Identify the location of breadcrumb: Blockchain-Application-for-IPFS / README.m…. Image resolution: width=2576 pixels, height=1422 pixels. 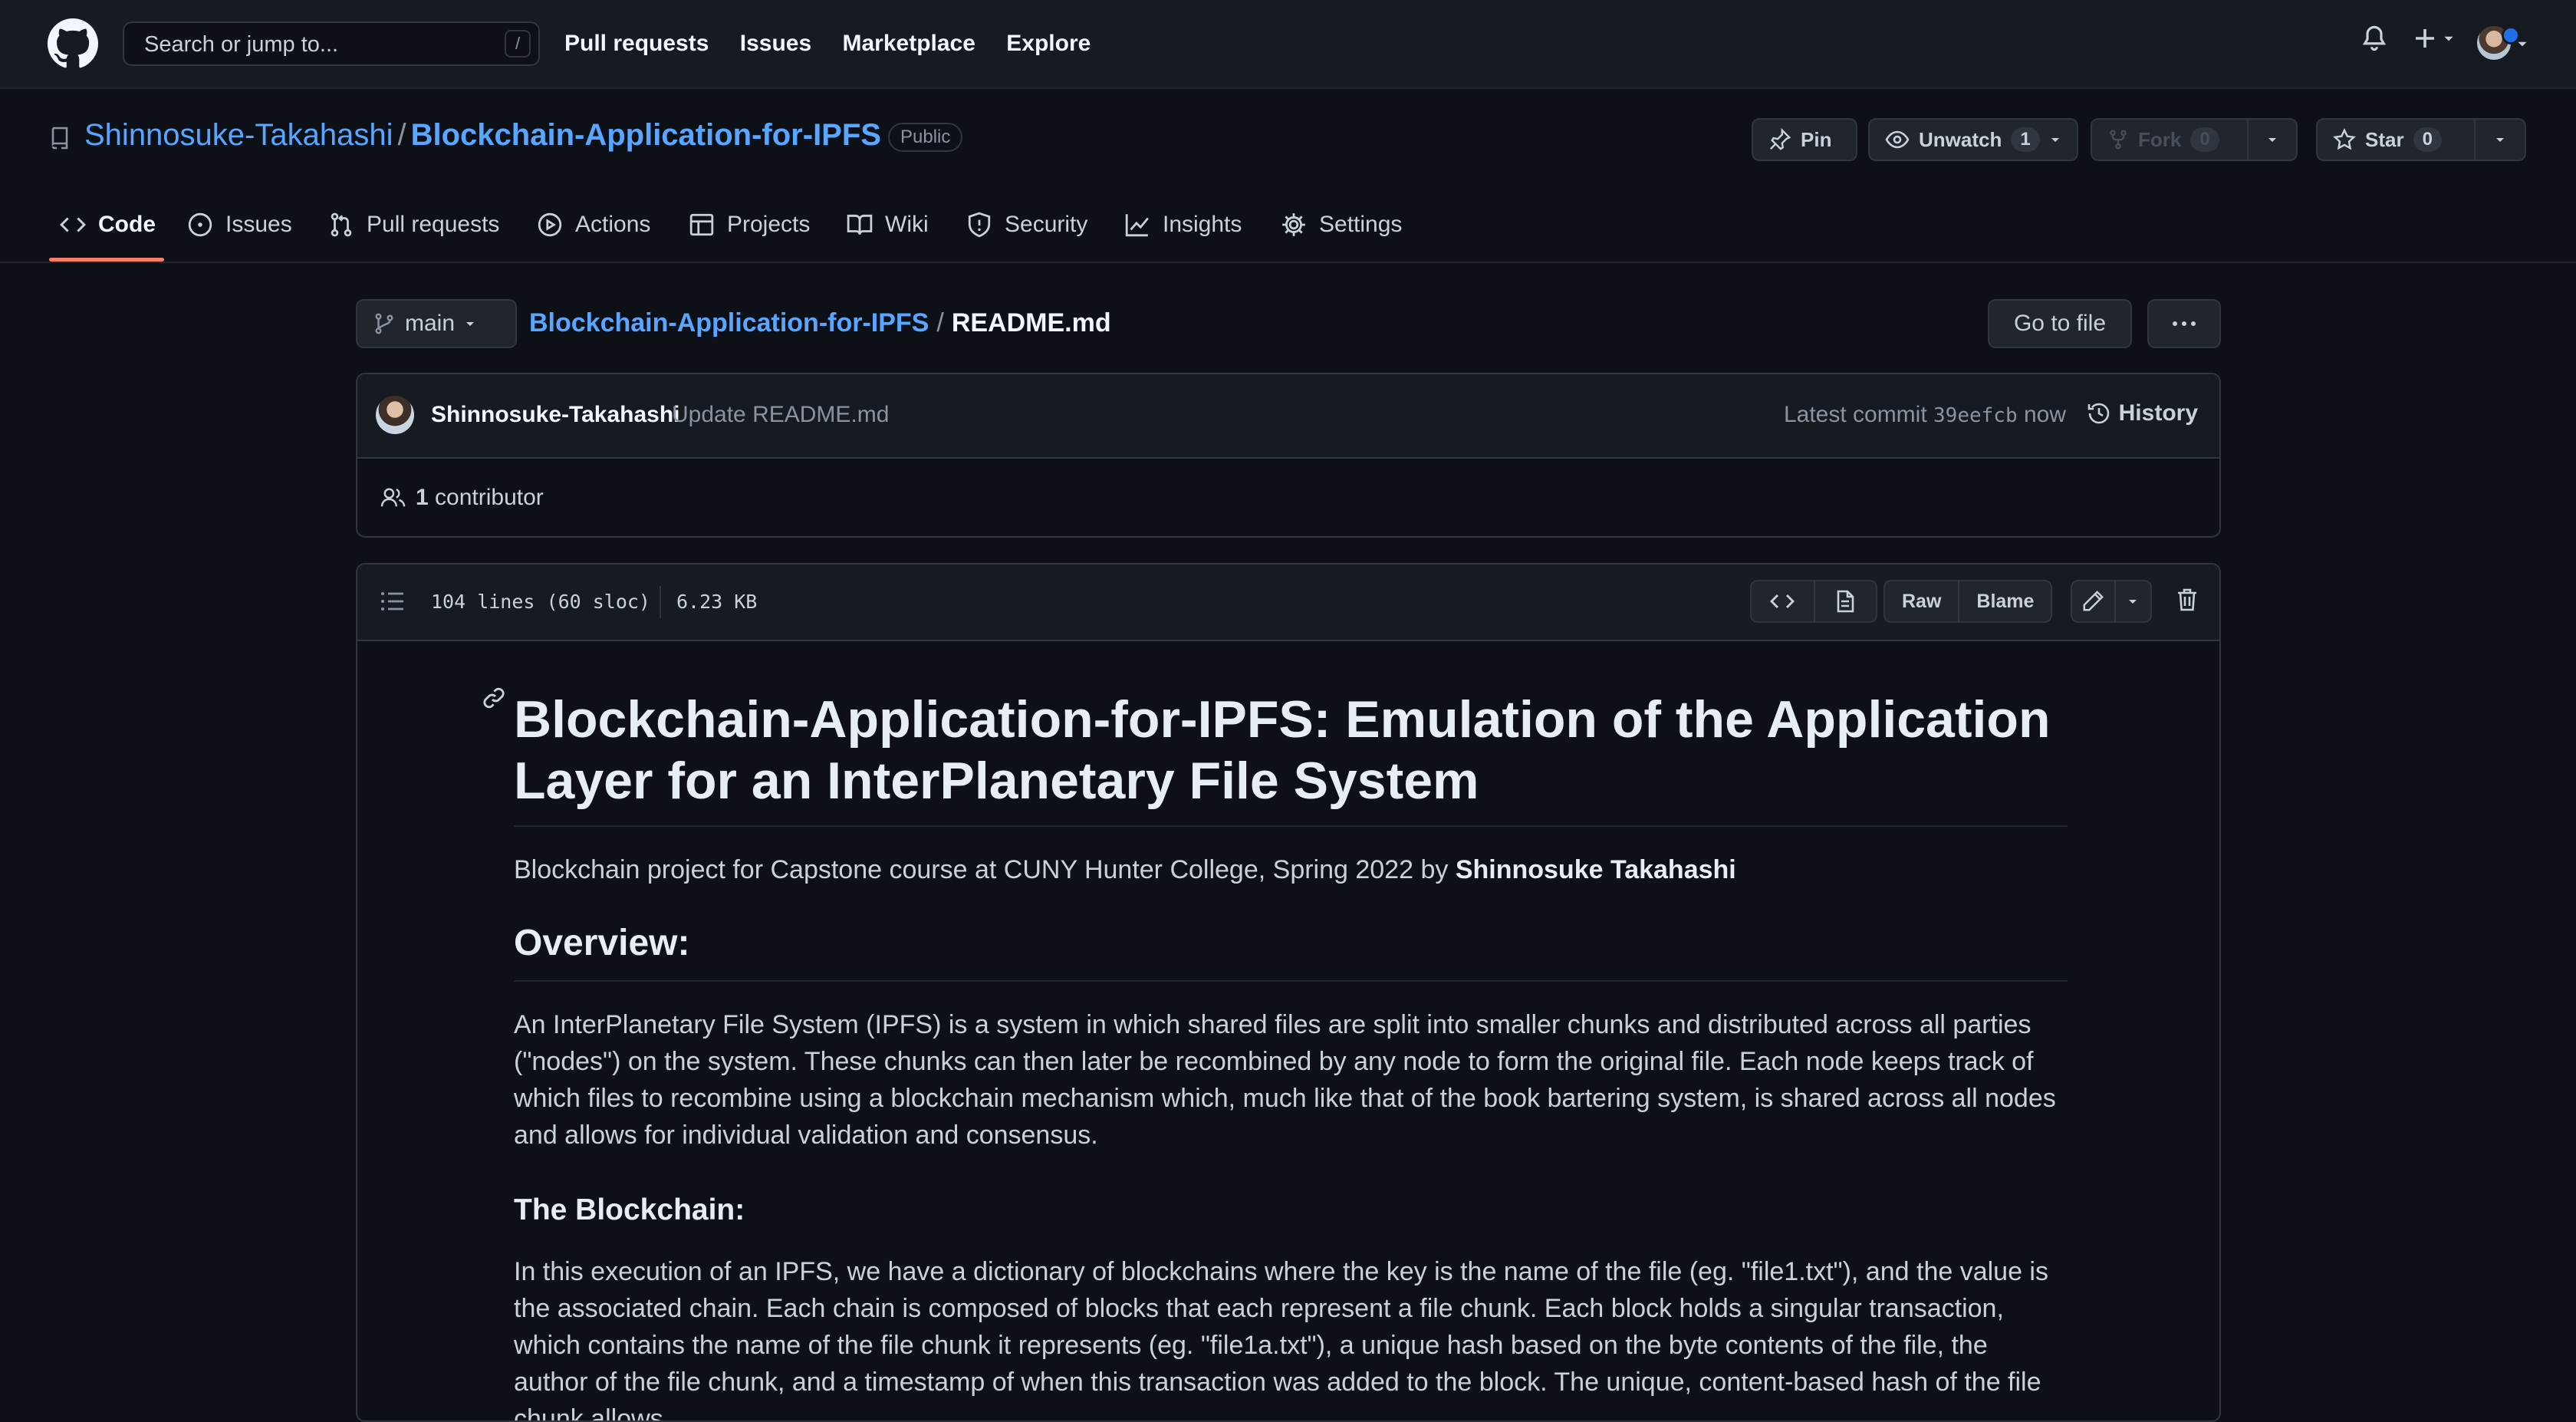
(820, 323).